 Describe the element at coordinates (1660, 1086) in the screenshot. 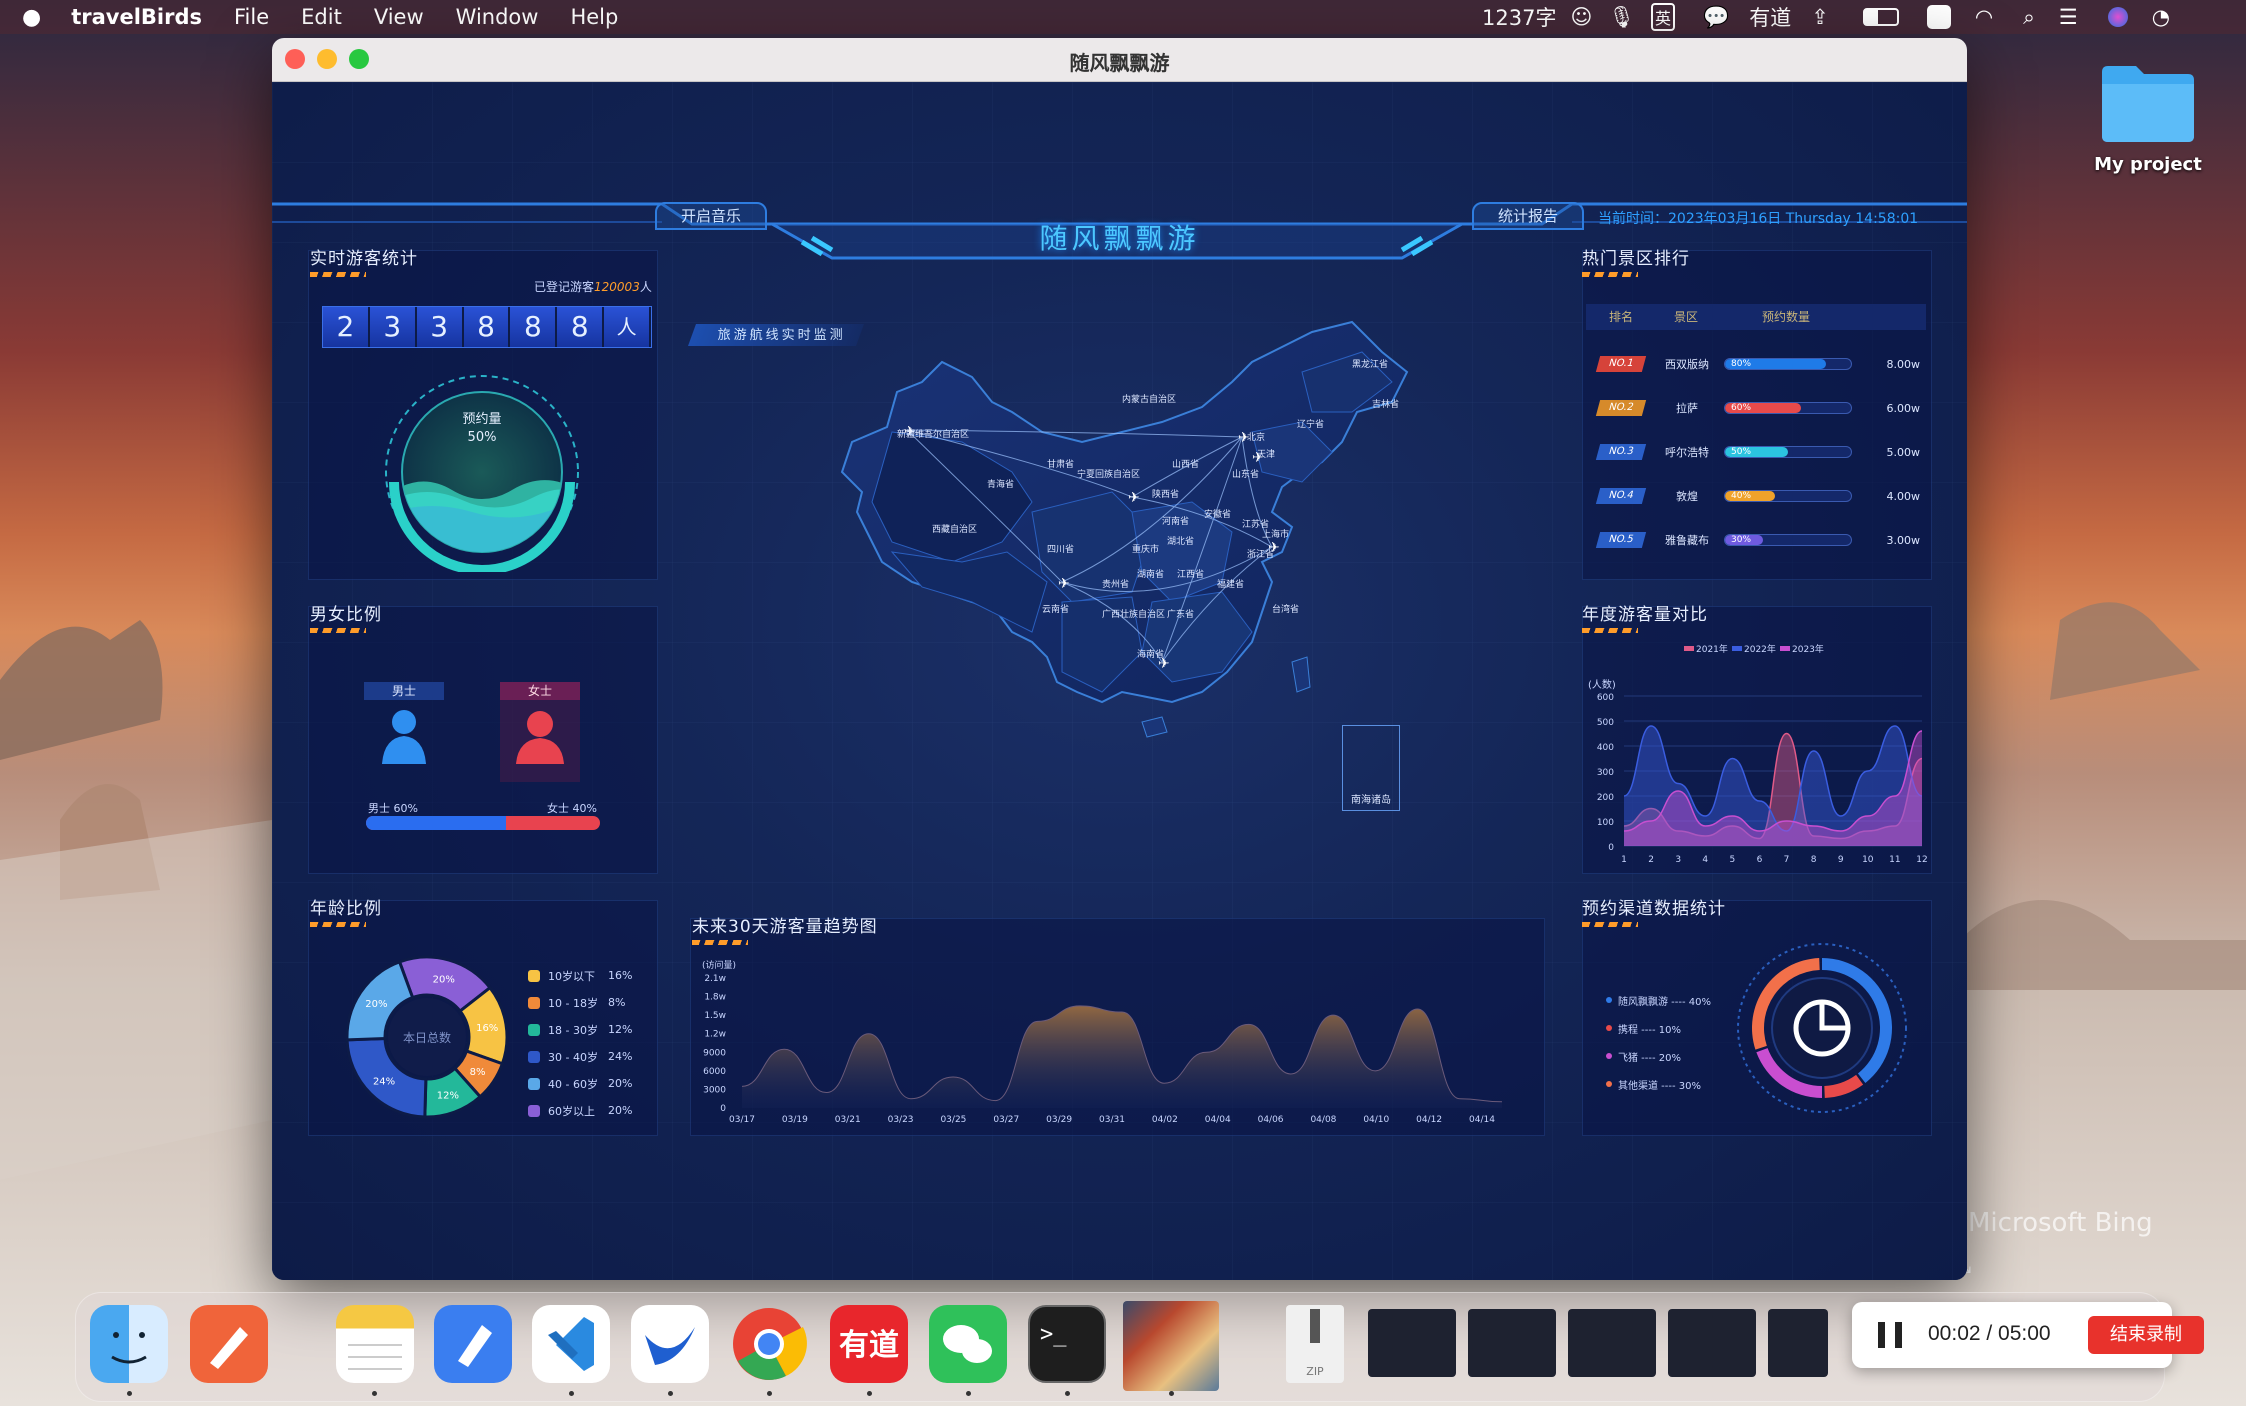

I see `channel-legend-label: 其他渠道 ---- 30%` at that location.